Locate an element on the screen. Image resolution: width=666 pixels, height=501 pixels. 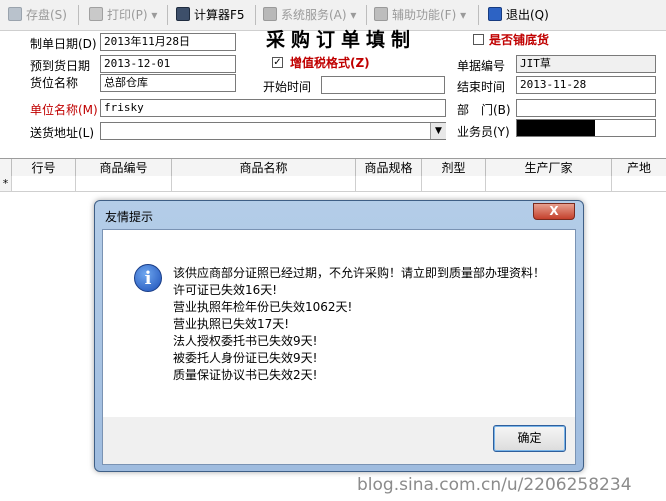
calculator-icon is located at coordinates (183, 14).